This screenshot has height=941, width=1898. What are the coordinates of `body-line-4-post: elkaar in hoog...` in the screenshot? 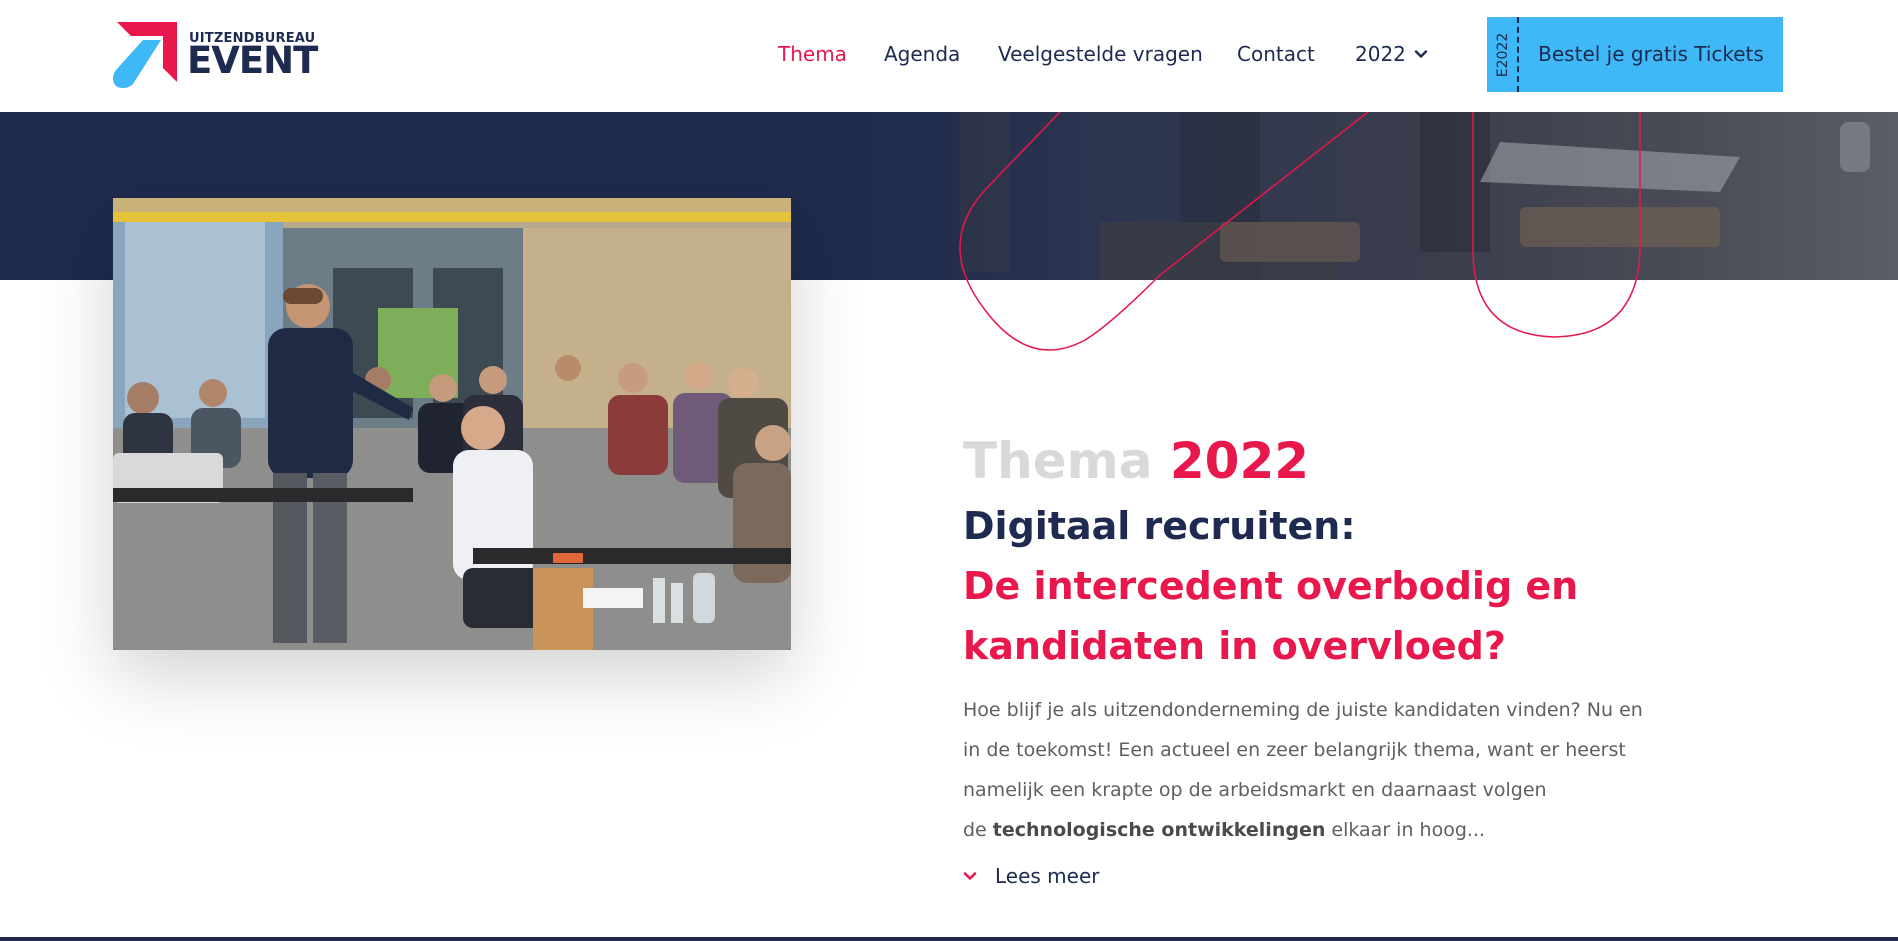 It's located at (1405, 830).